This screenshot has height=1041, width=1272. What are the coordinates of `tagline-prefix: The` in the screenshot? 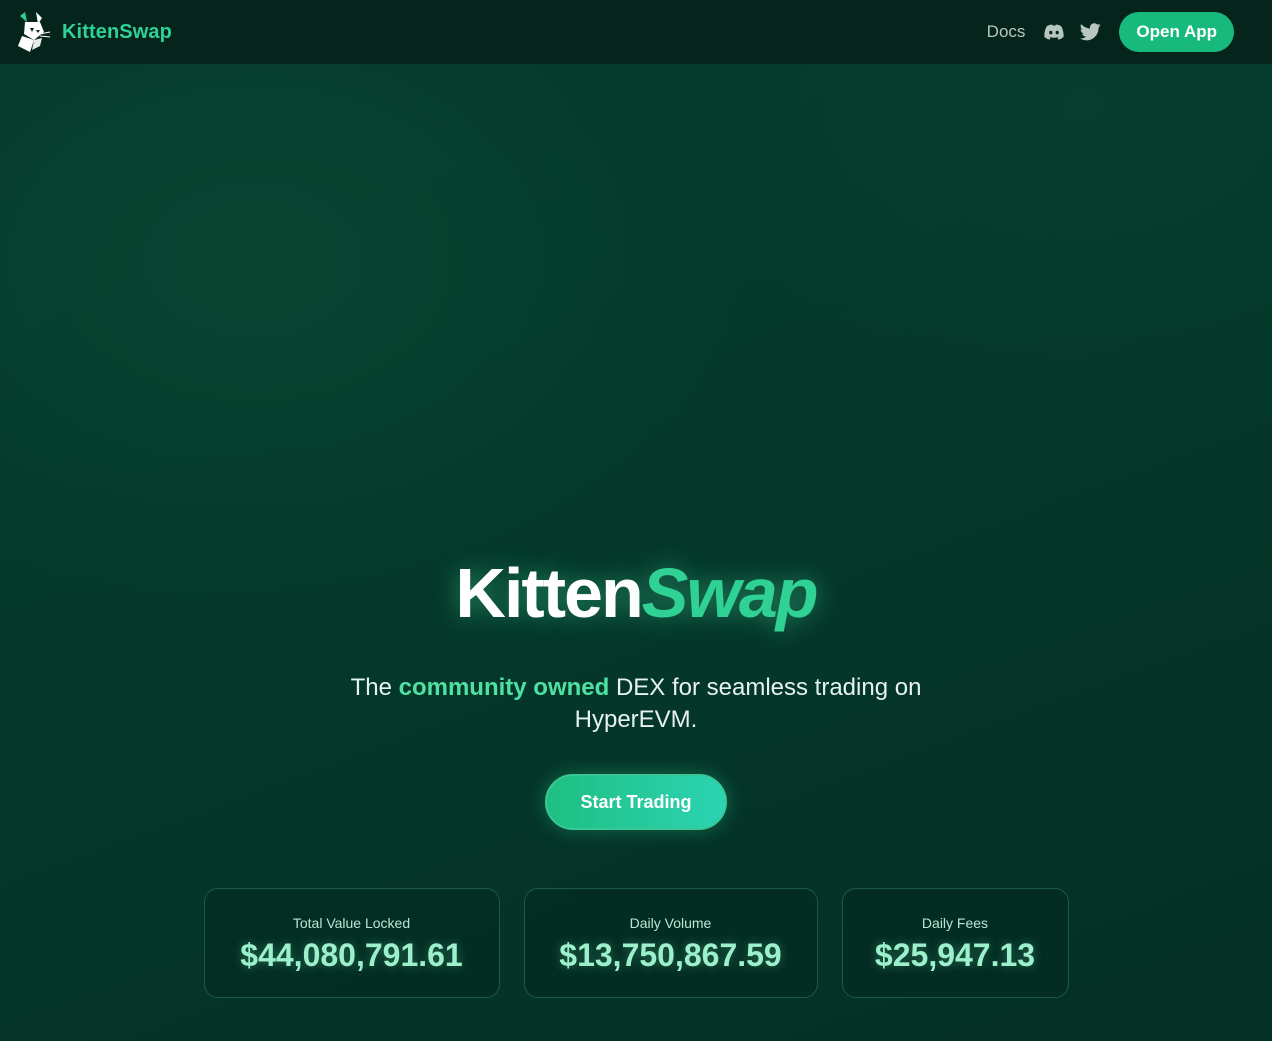 It's located at (374, 687).